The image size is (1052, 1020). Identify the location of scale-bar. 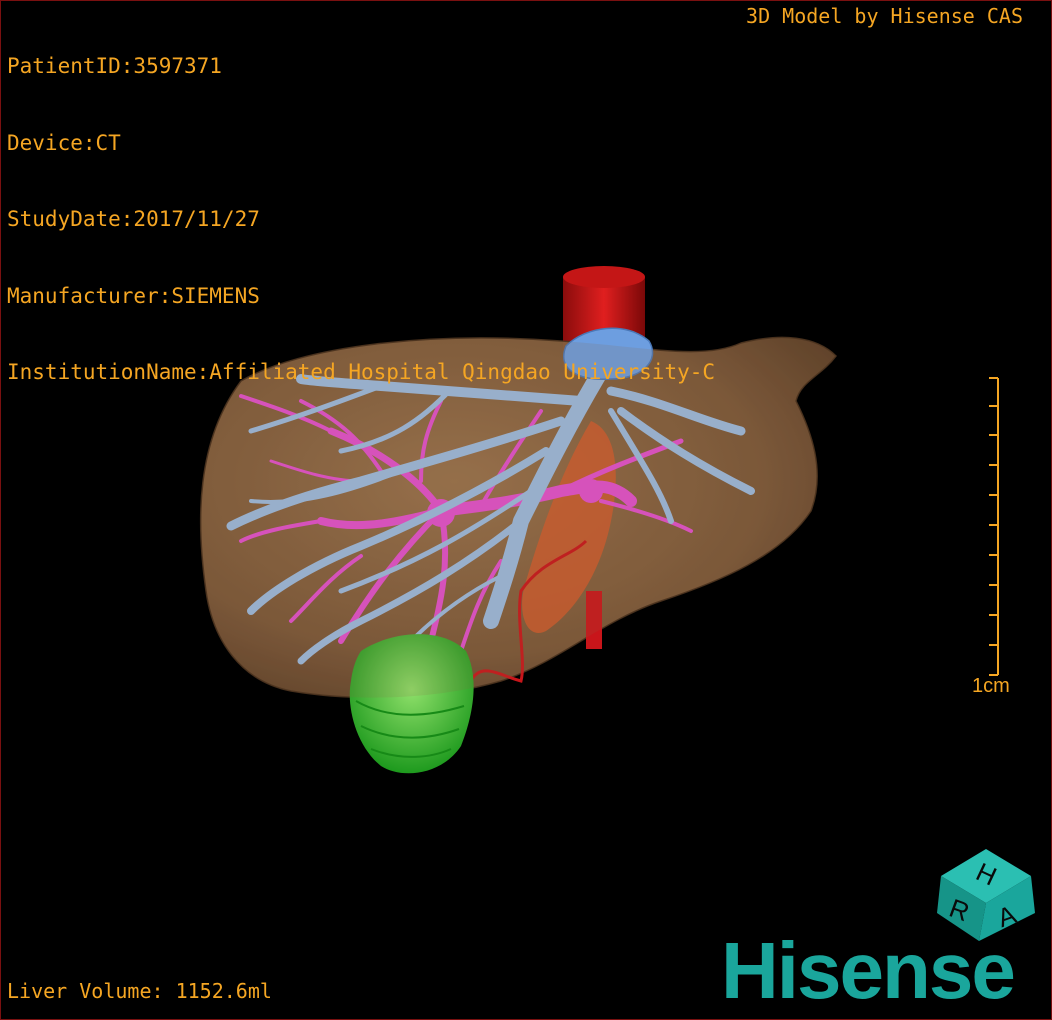
(994, 526).